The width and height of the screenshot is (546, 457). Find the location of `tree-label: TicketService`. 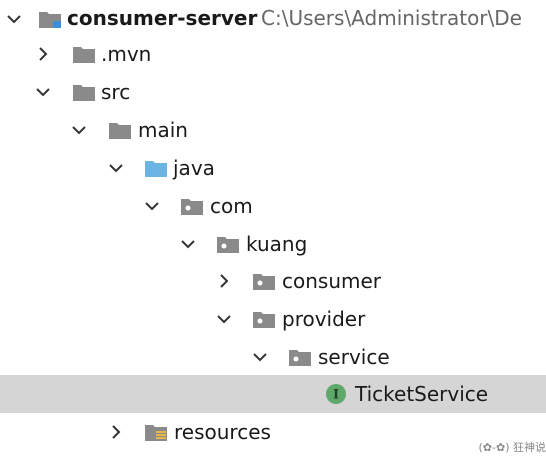

tree-label: TicketService is located at coordinates (422, 394).